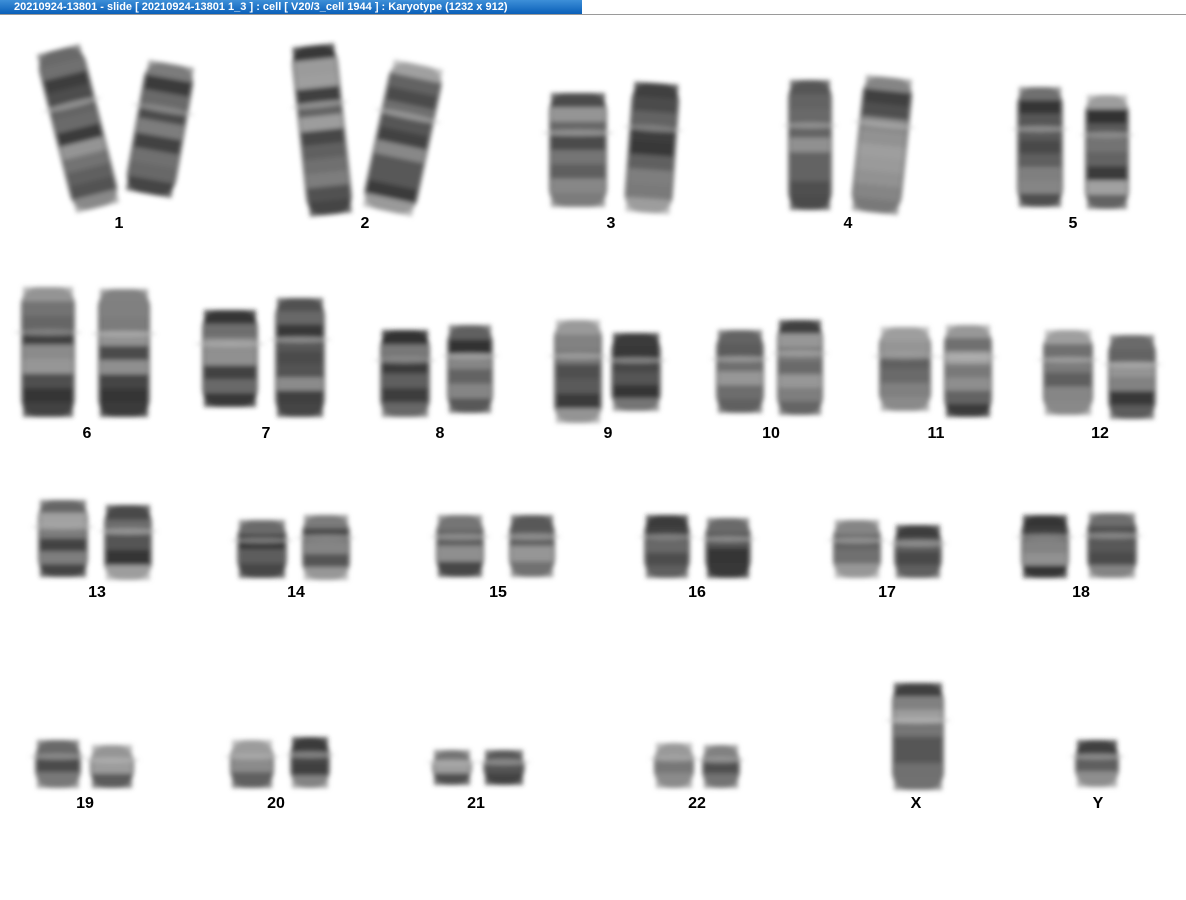 This screenshot has height=900, width=1186. Describe the element at coordinates (1068, 372) in the screenshot. I see `chromosome-12a` at that location.